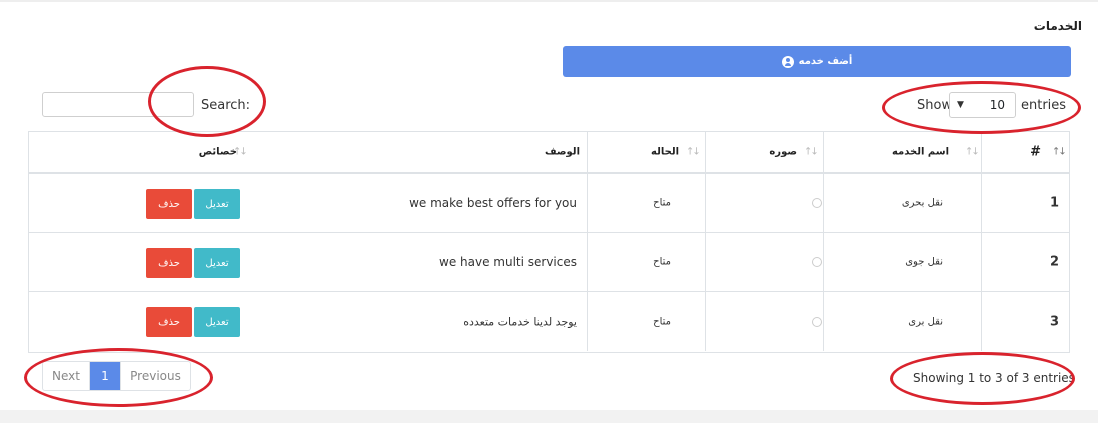  What do you see at coordinates (508, 262) in the screenshot?
I see `description-cell: we have multi services` at bounding box center [508, 262].